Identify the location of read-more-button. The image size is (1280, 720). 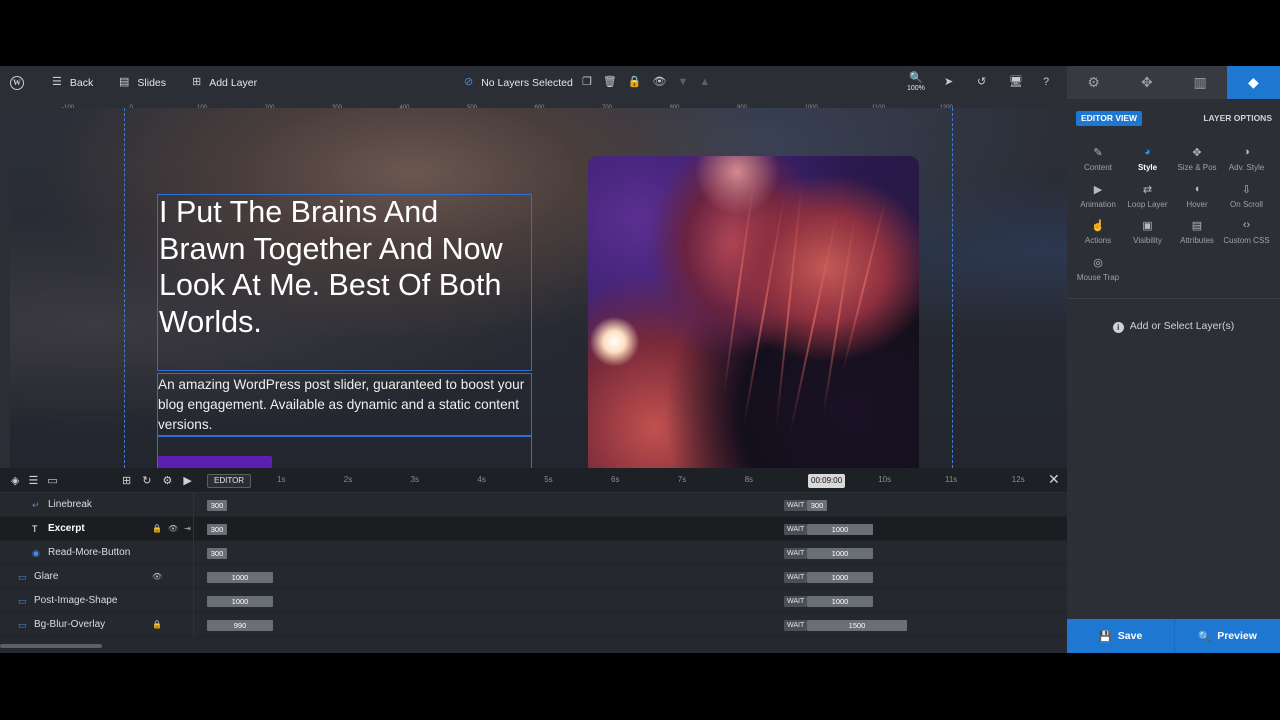
(215, 462).